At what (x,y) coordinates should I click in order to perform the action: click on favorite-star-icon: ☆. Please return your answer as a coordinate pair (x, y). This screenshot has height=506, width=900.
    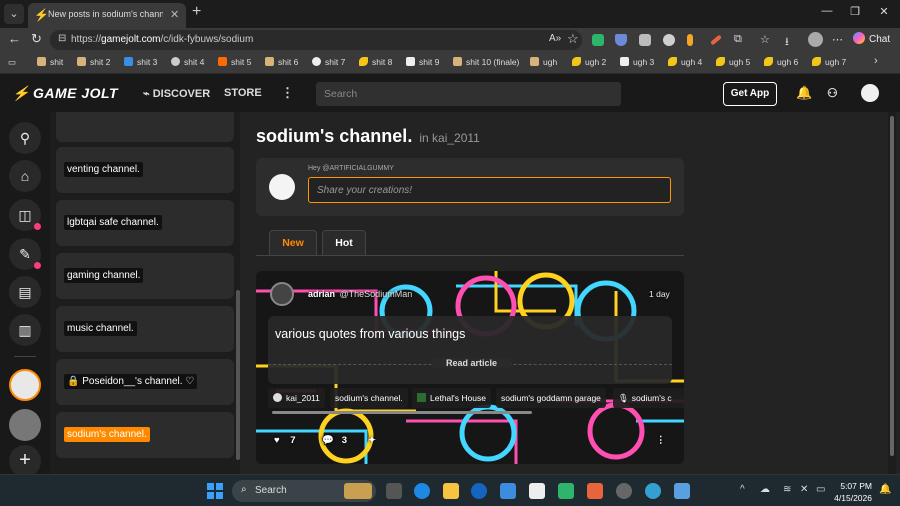
    Looking at the image, I should click on (573, 39).